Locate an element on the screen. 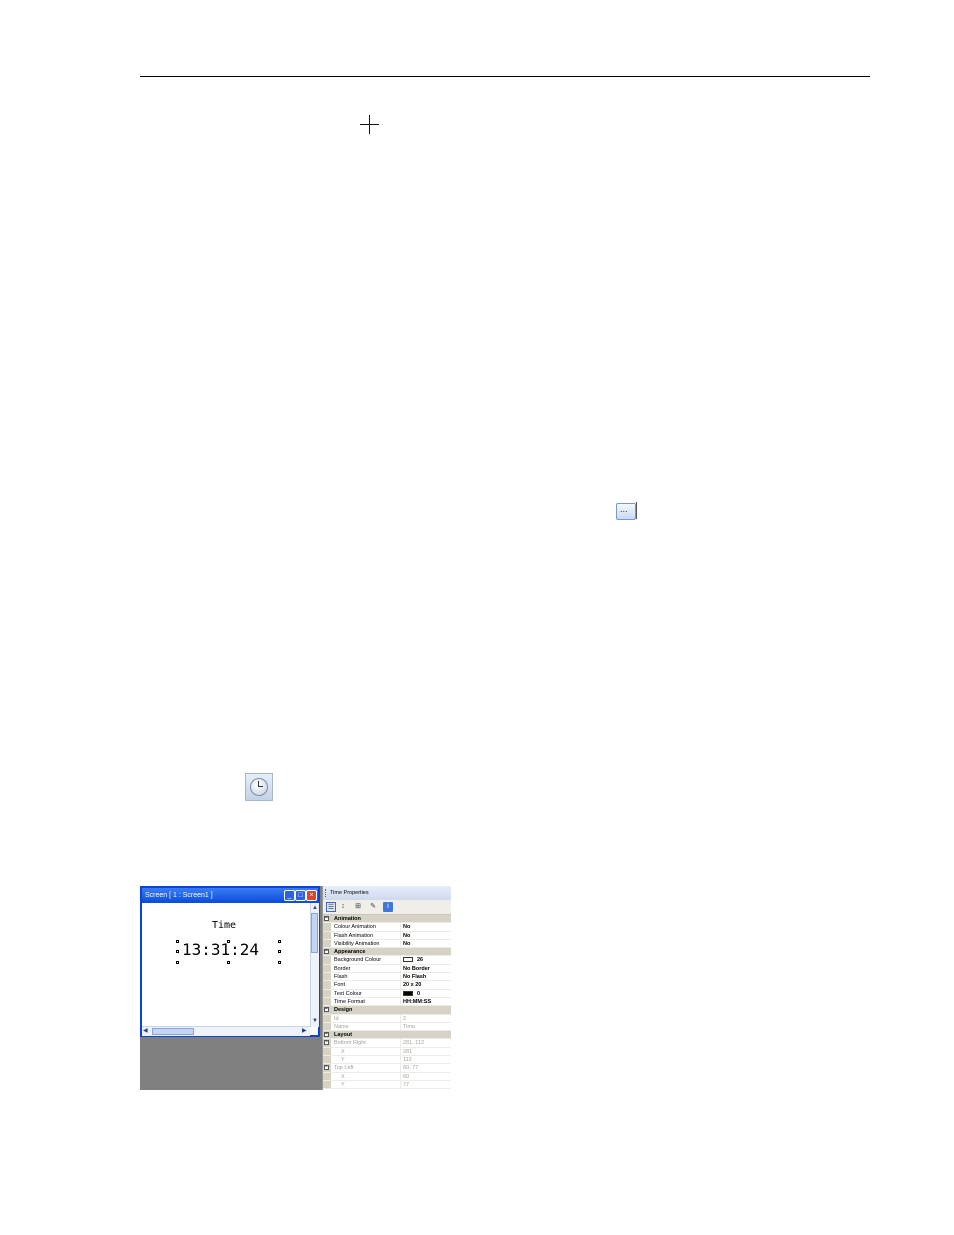 Image resolution: width=954 pixels, height=1235 pixels. property-value: No Flash is located at coordinates (414, 977).